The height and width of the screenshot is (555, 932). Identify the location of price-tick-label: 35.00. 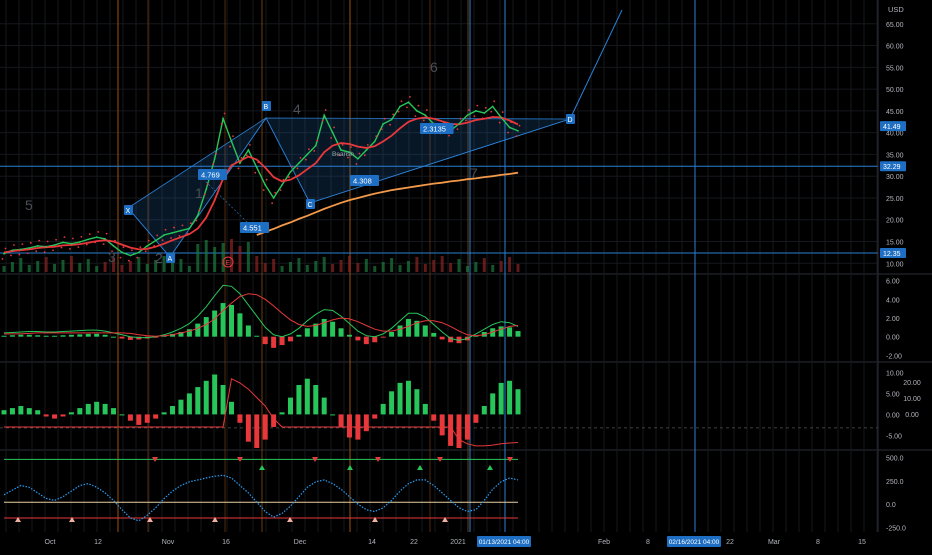
(895, 155).